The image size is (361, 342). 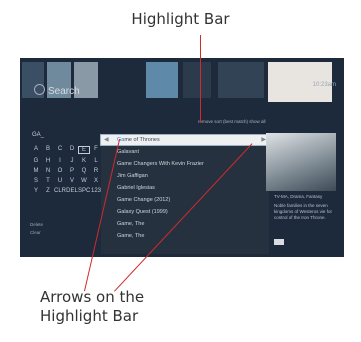 I want to click on preview-meta: TV-MA, Drama, Fantasy, so click(x=298, y=196).